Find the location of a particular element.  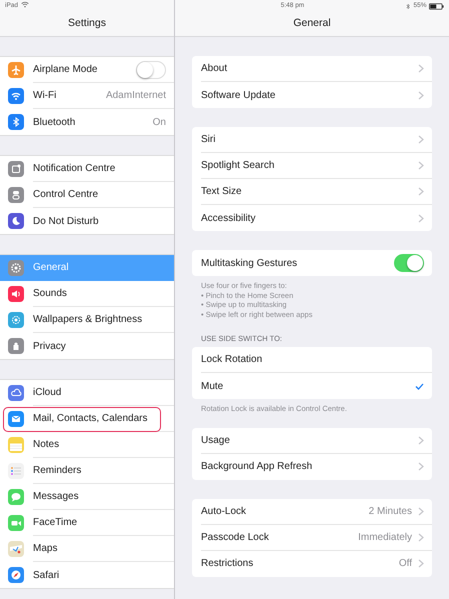

sidebar-title: Settings is located at coordinates (87, 24).